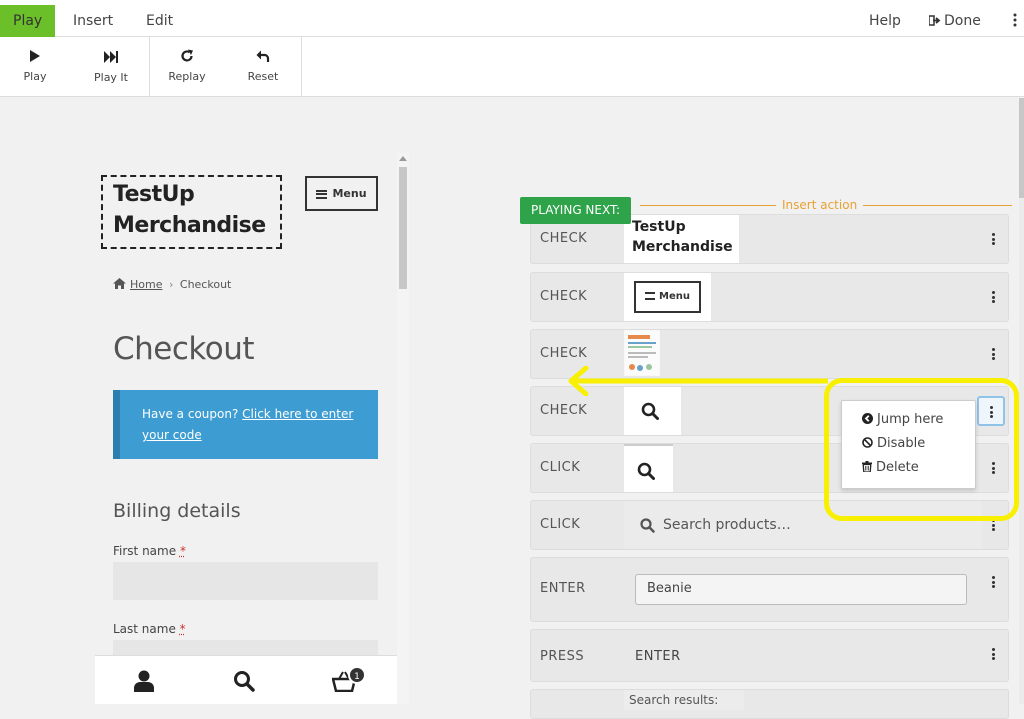 This screenshot has width=1024, height=719. I want to click on action-row: ENTER Beanie, so click(769, 589).